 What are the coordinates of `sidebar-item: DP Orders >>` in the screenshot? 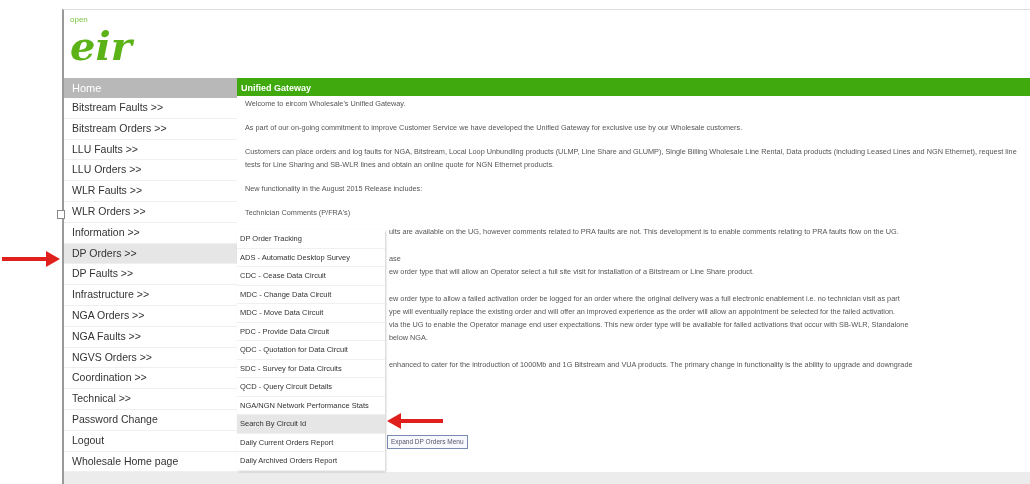 It's located at (150, 254).